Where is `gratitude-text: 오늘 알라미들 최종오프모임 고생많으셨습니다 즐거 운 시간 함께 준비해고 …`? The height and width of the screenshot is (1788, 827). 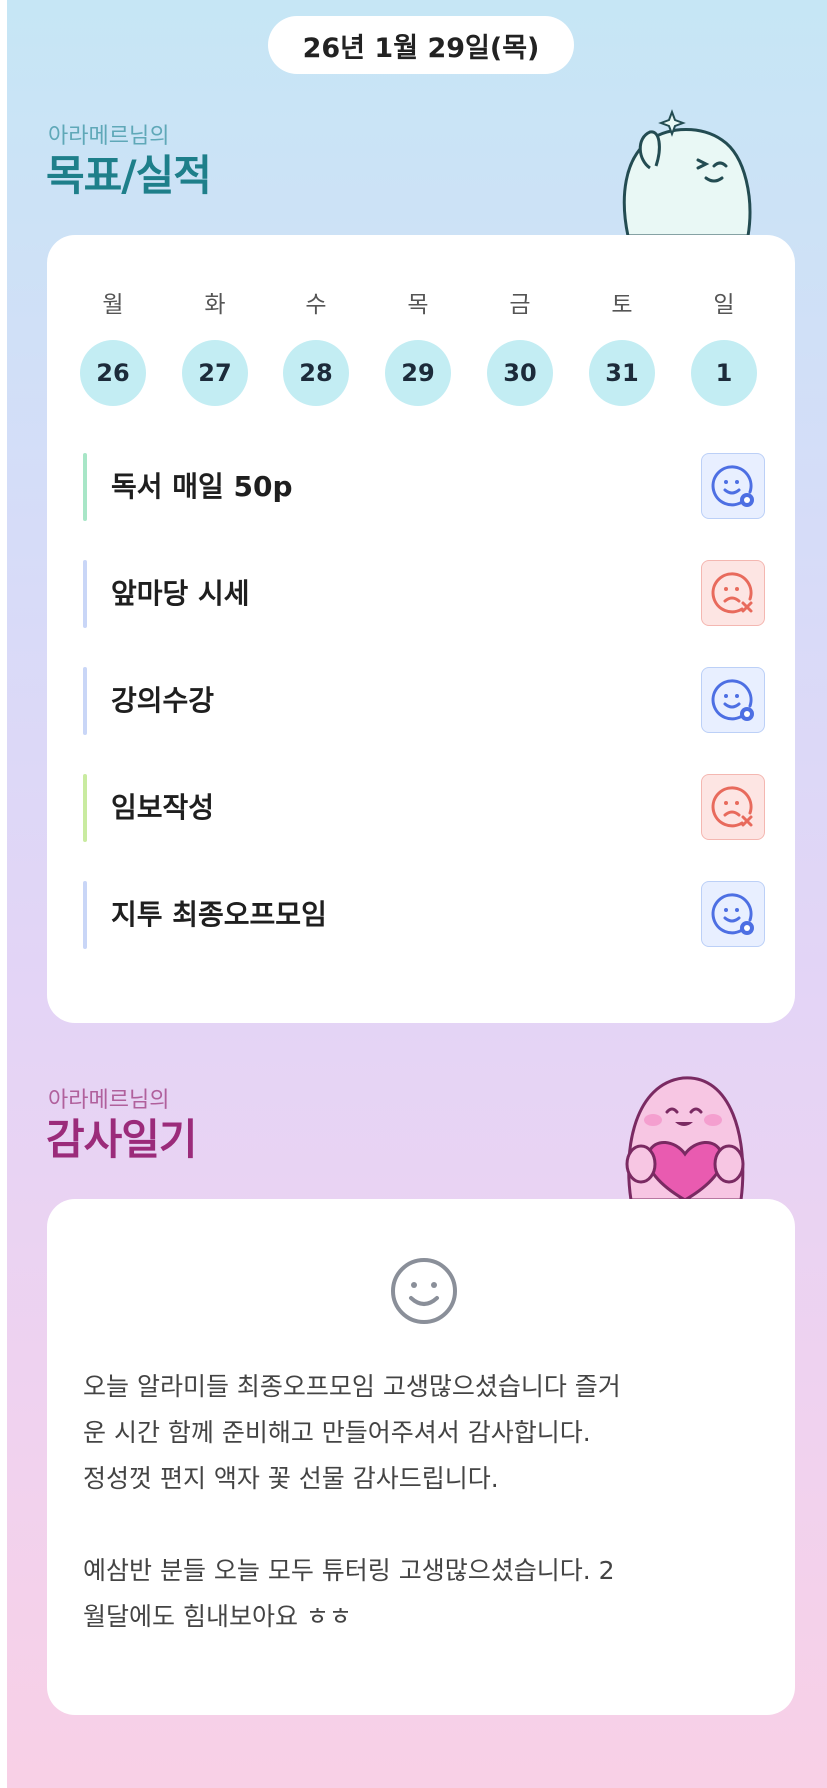 gratitude-text: 오늘 알라미들 최종오프모임 고생많으셨습니다 즐거 운 시간 함께 준비해고 … is located at coordinates (421, 1502).